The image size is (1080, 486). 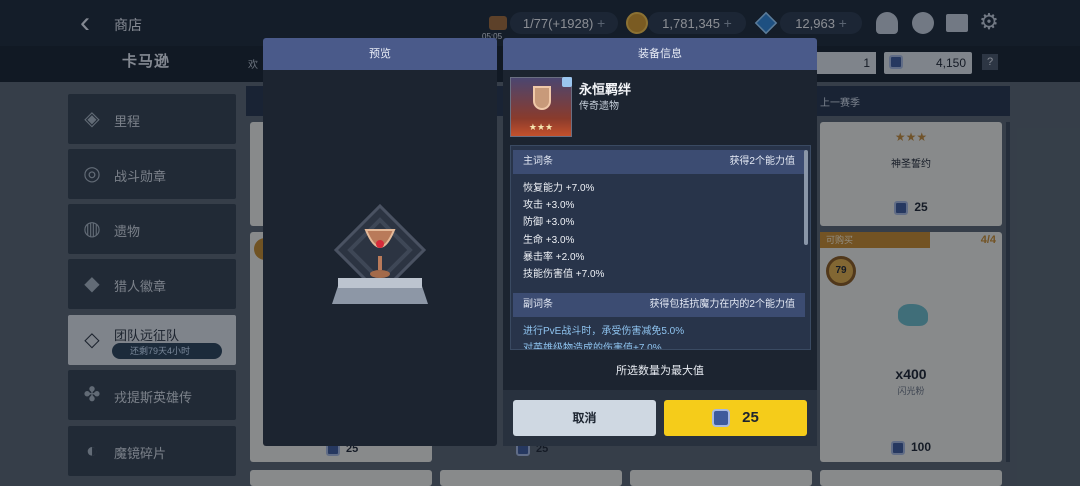 I want to click on main-stat-label: 主词条, so click(x=538, y=161).